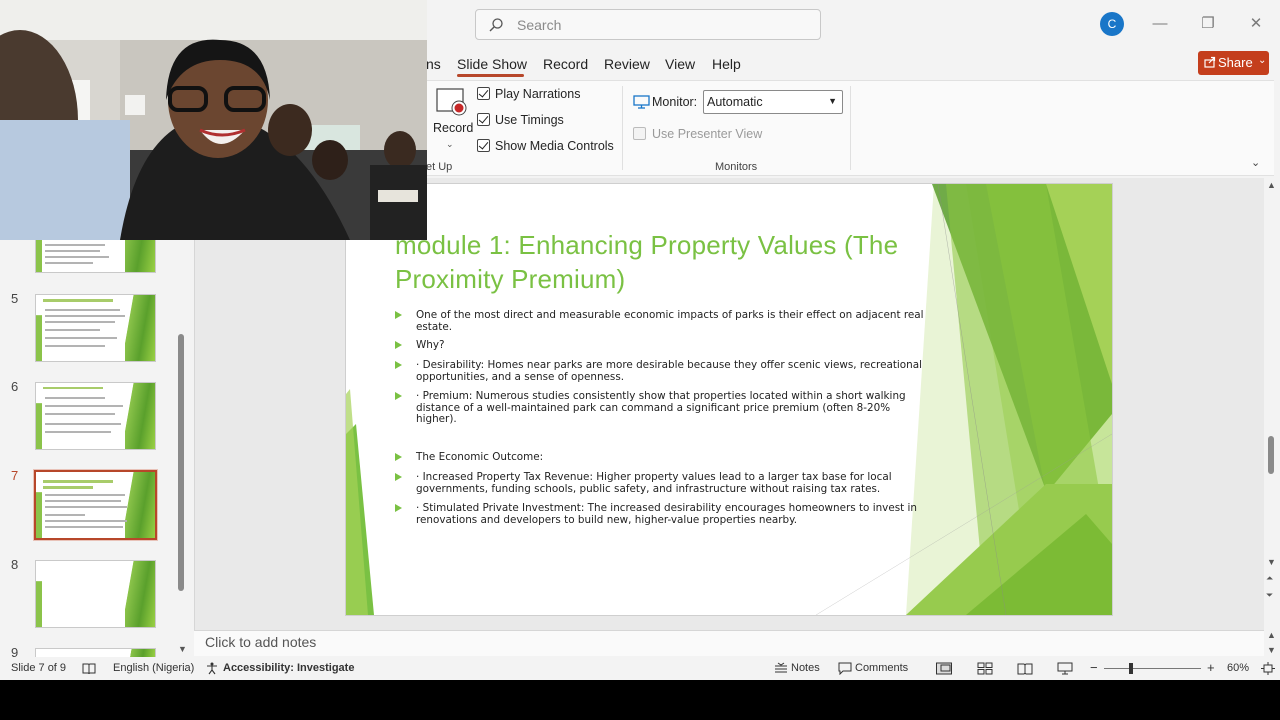 Image resolution: width=1280 pixels, height=720 pixels. I want to click on record-label: Record, so click(453, 128).